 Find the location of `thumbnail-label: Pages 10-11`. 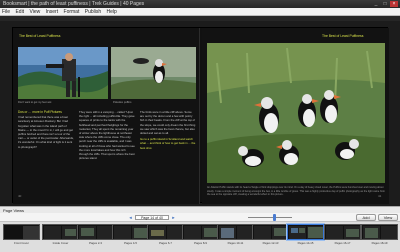

thumbnail-label: Pages 10-11 is located at coordinates (235, 243).